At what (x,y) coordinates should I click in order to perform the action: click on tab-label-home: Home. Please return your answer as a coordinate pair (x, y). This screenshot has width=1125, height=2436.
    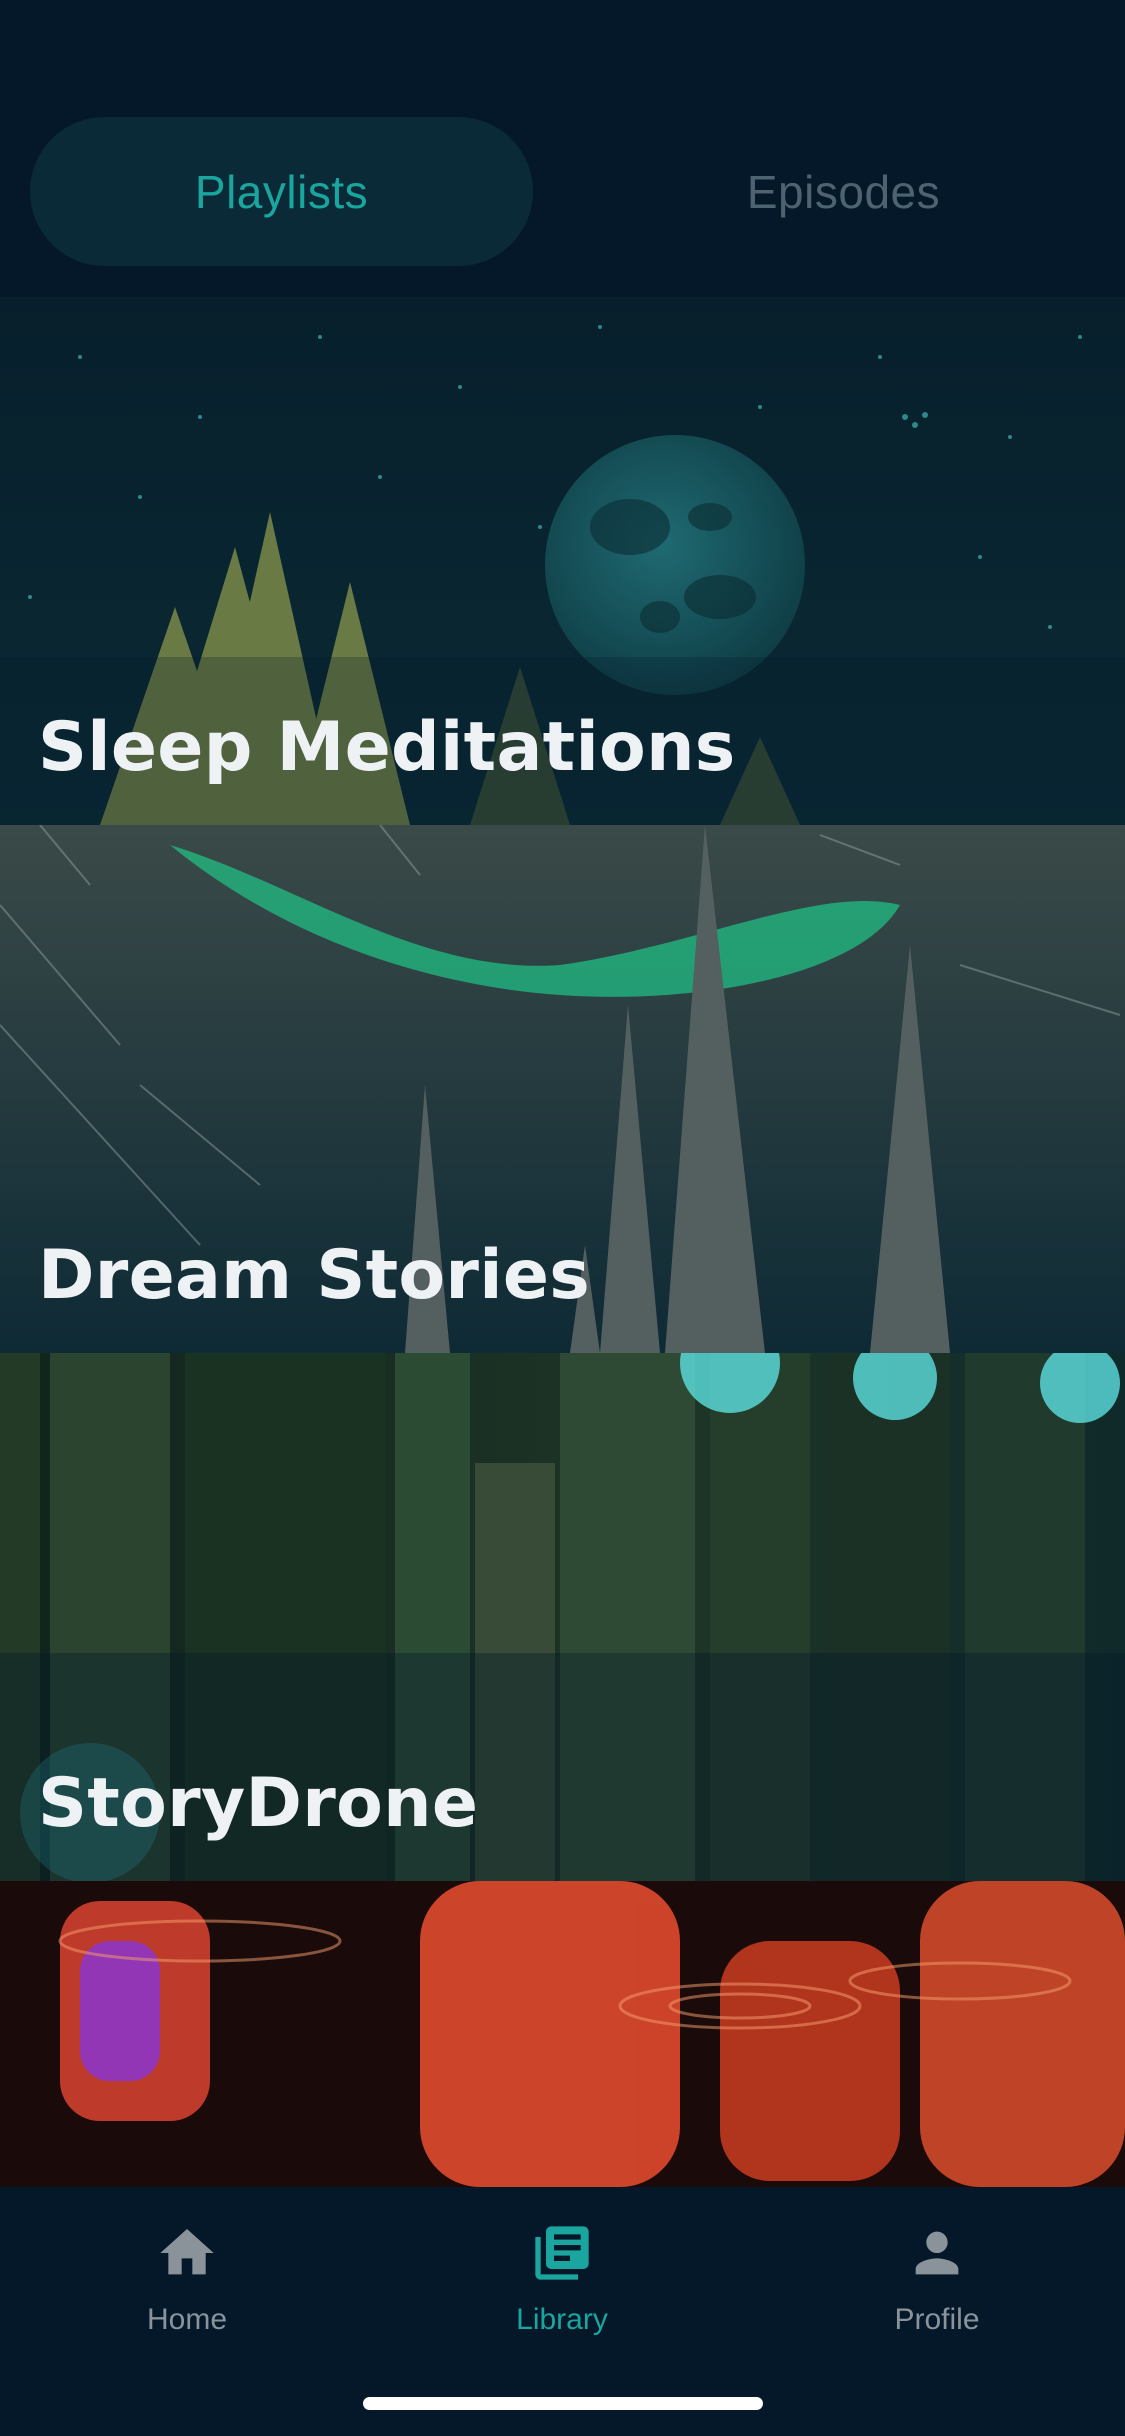
    Looking at the image, I should click on (187, 2319).